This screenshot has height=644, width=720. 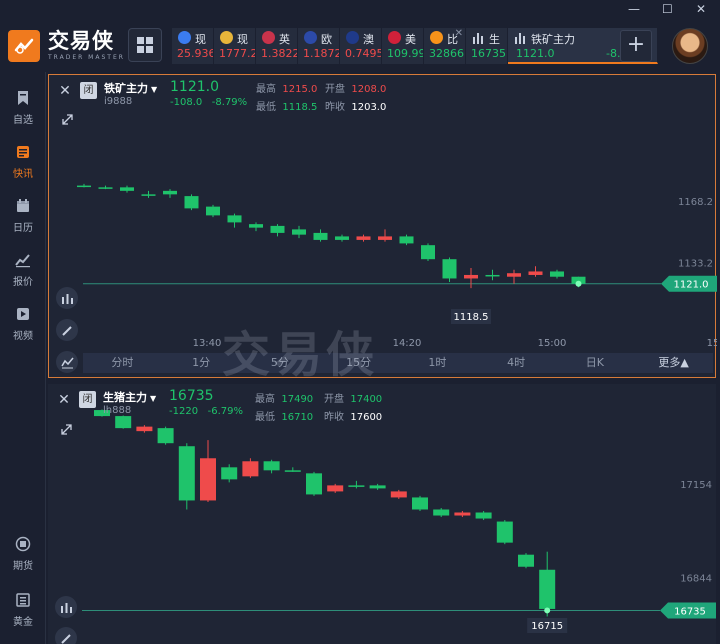 What do you see at coordinates (319, 46) in the screenshot?
I see `ticker-eur: 欧 1.1872` at bounding box center [319, 46].